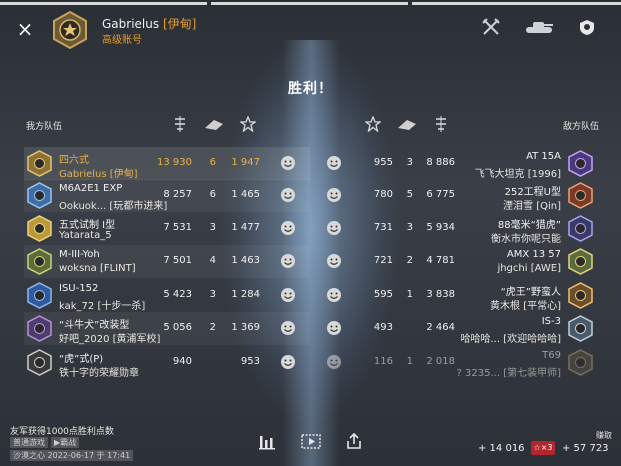 This screenshot has width=621, height=466. What do you see at coordinates (539, 27) in the screenshot?
I see `tank-icon` at bounding box center [539, 27].